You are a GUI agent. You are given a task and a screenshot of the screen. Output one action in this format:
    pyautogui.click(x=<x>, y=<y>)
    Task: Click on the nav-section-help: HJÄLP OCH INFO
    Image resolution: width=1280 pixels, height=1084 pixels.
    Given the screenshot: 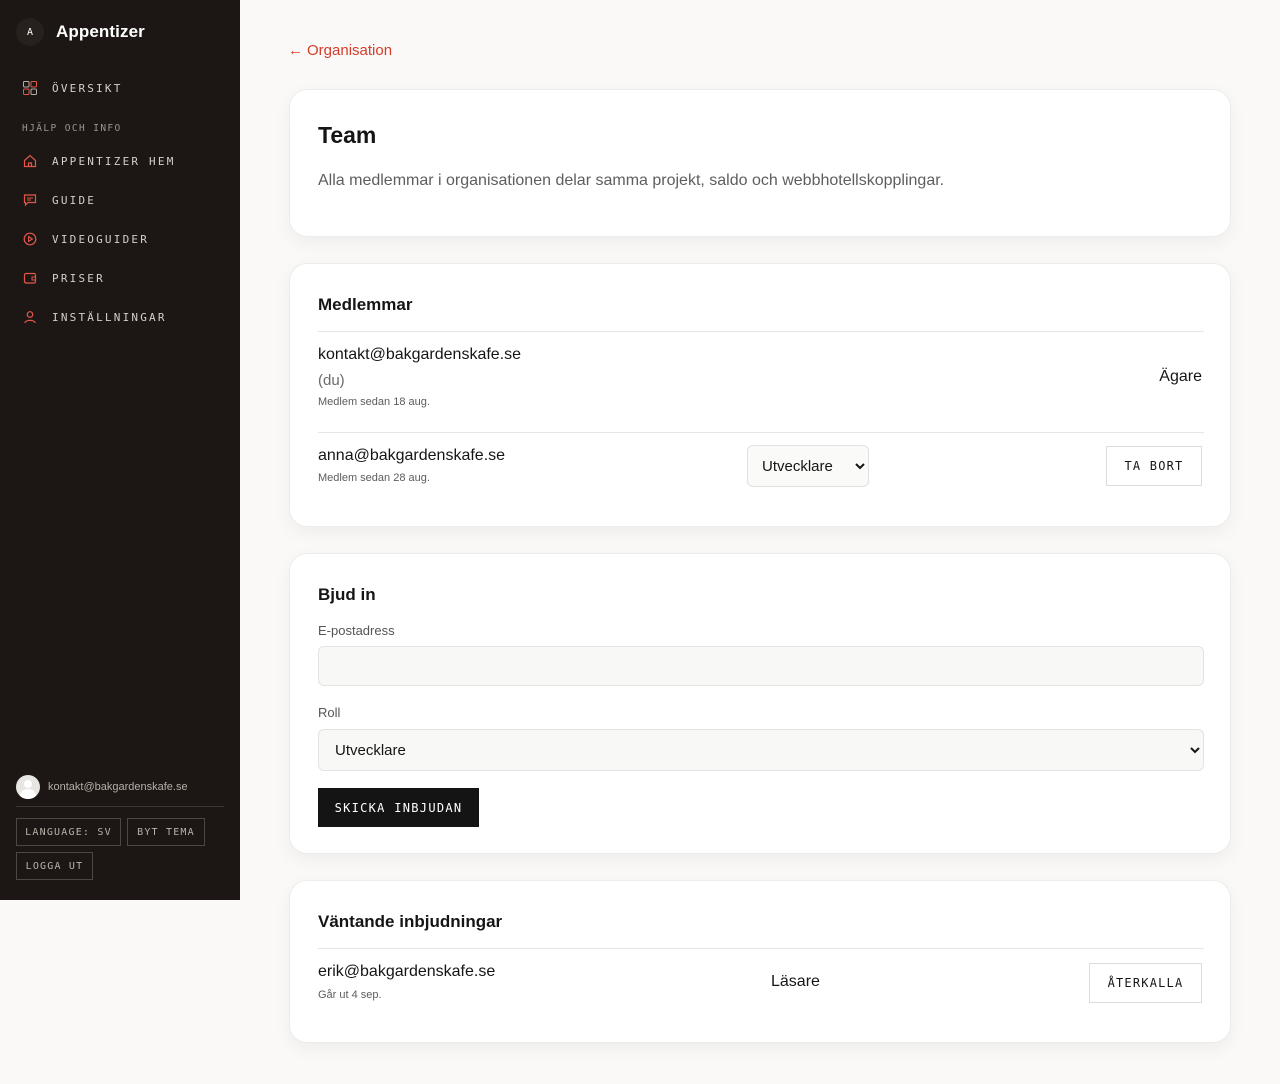 What is the action you would take?
    pyautogui.click(x=72, y=128)
    